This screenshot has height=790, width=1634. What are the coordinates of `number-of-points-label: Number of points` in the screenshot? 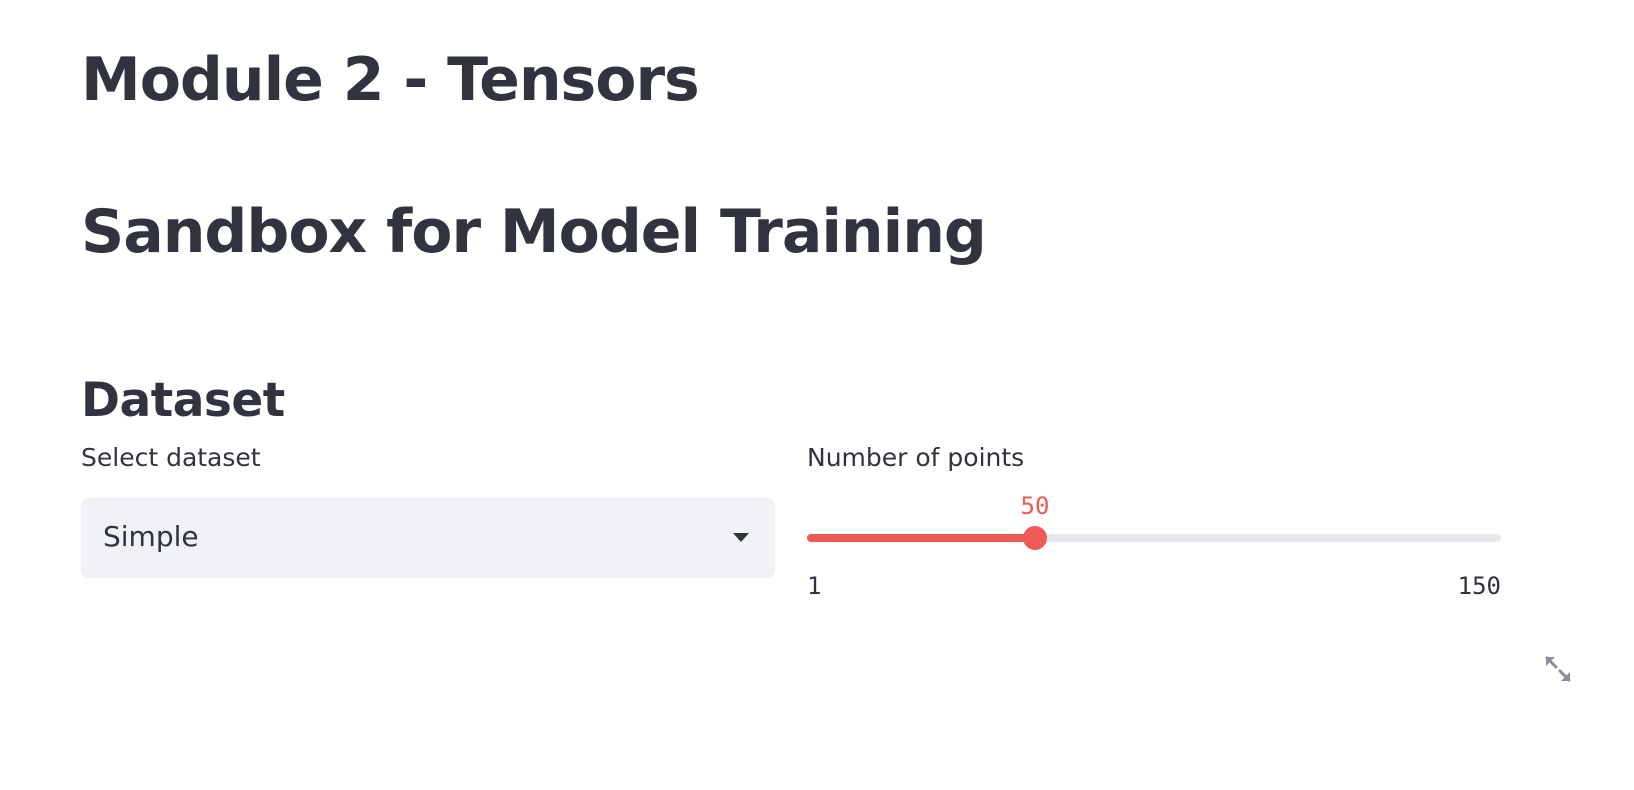 It's located at (916, 457).